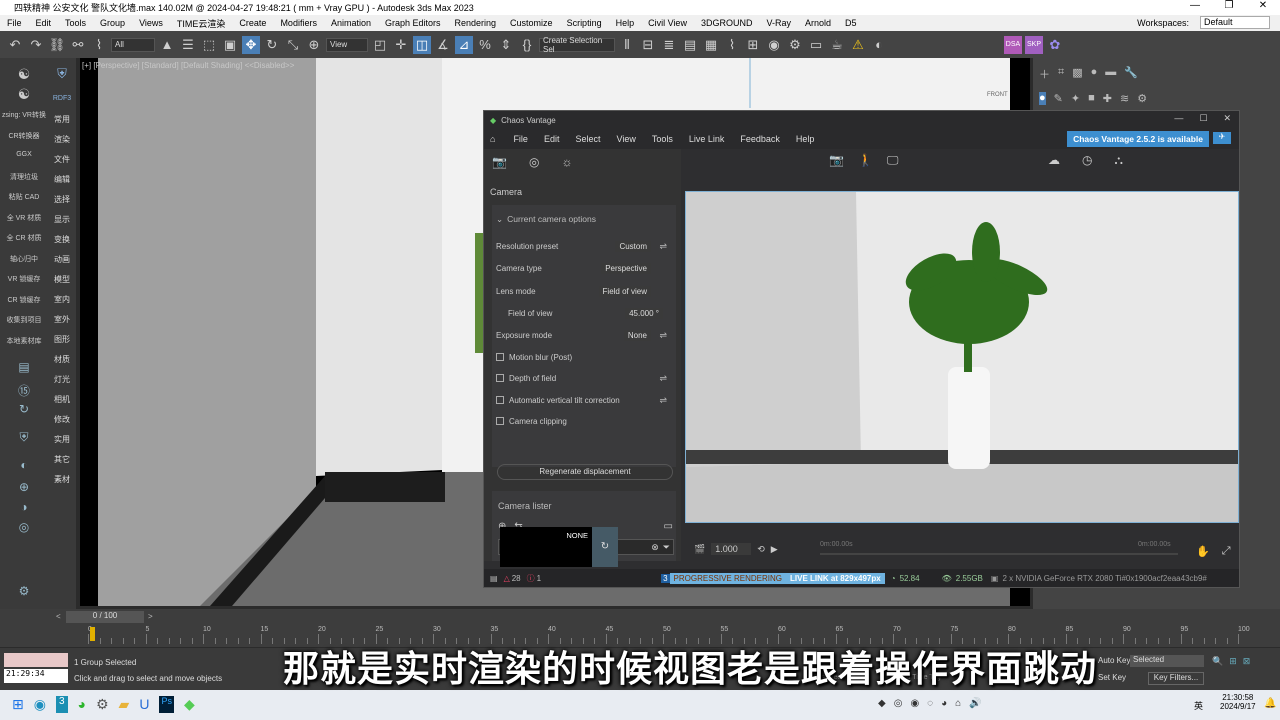 The height and width of the screenshot is (720, 1280). I want to click on systems-icon: ⚙, so click(1142, 98).